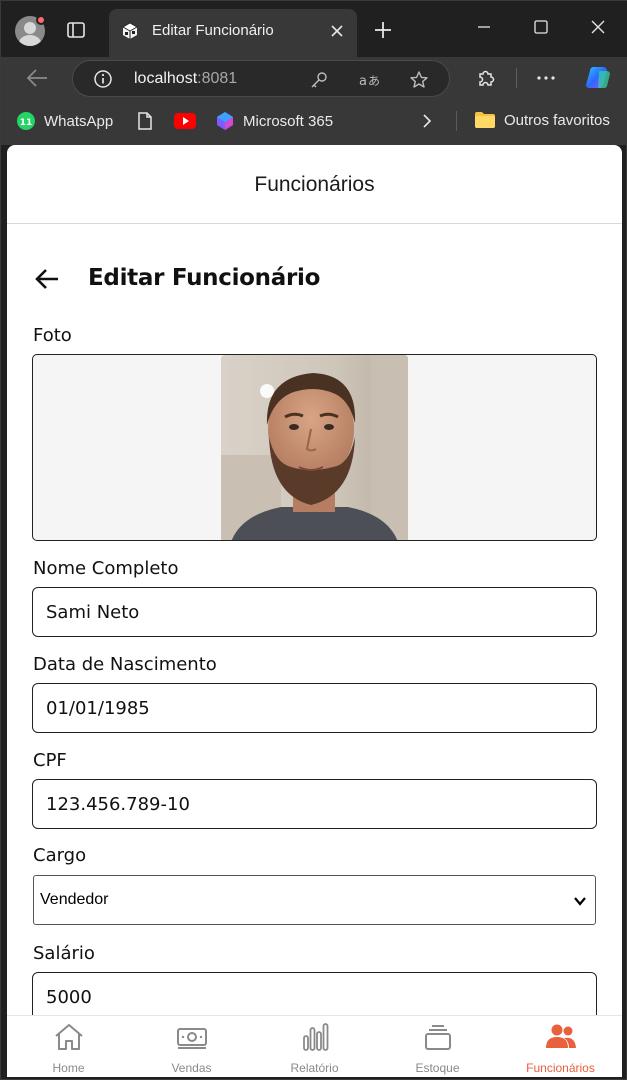  I want to click on nav-item-estoque: Estoque, so click(437, 1046).